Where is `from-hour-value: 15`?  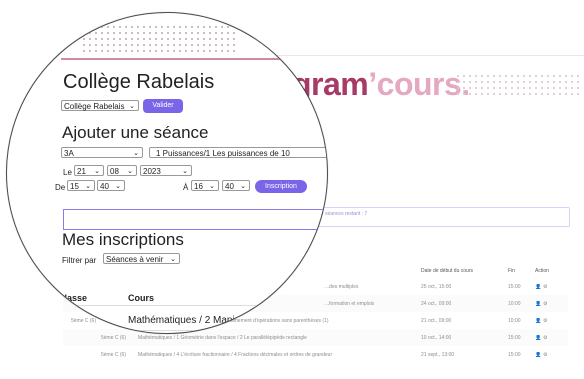 from-hour-value: 15 is located at coordinates (74, 186).